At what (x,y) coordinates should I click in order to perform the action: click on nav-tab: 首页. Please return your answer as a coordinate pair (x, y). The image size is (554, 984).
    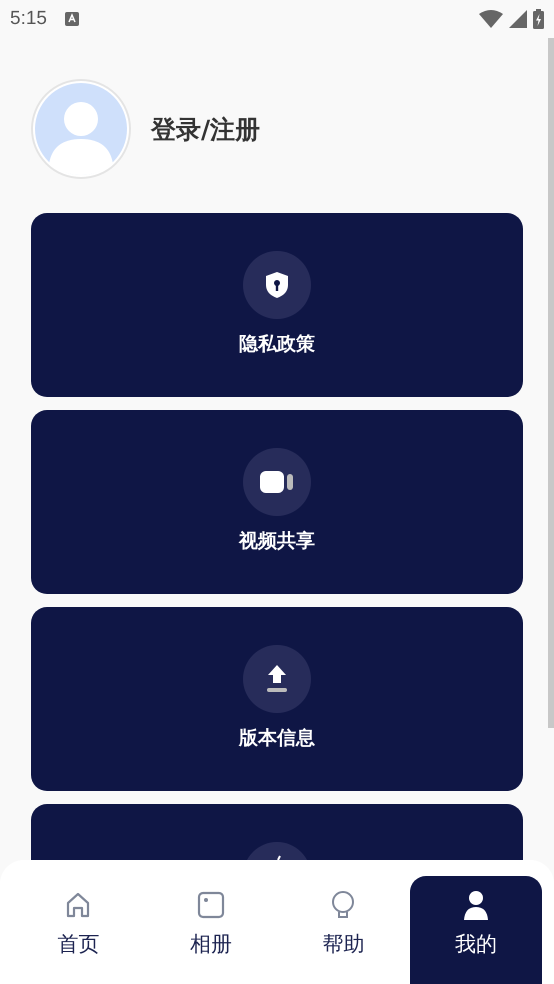
    Looking at the image, I should click on (78, 930).